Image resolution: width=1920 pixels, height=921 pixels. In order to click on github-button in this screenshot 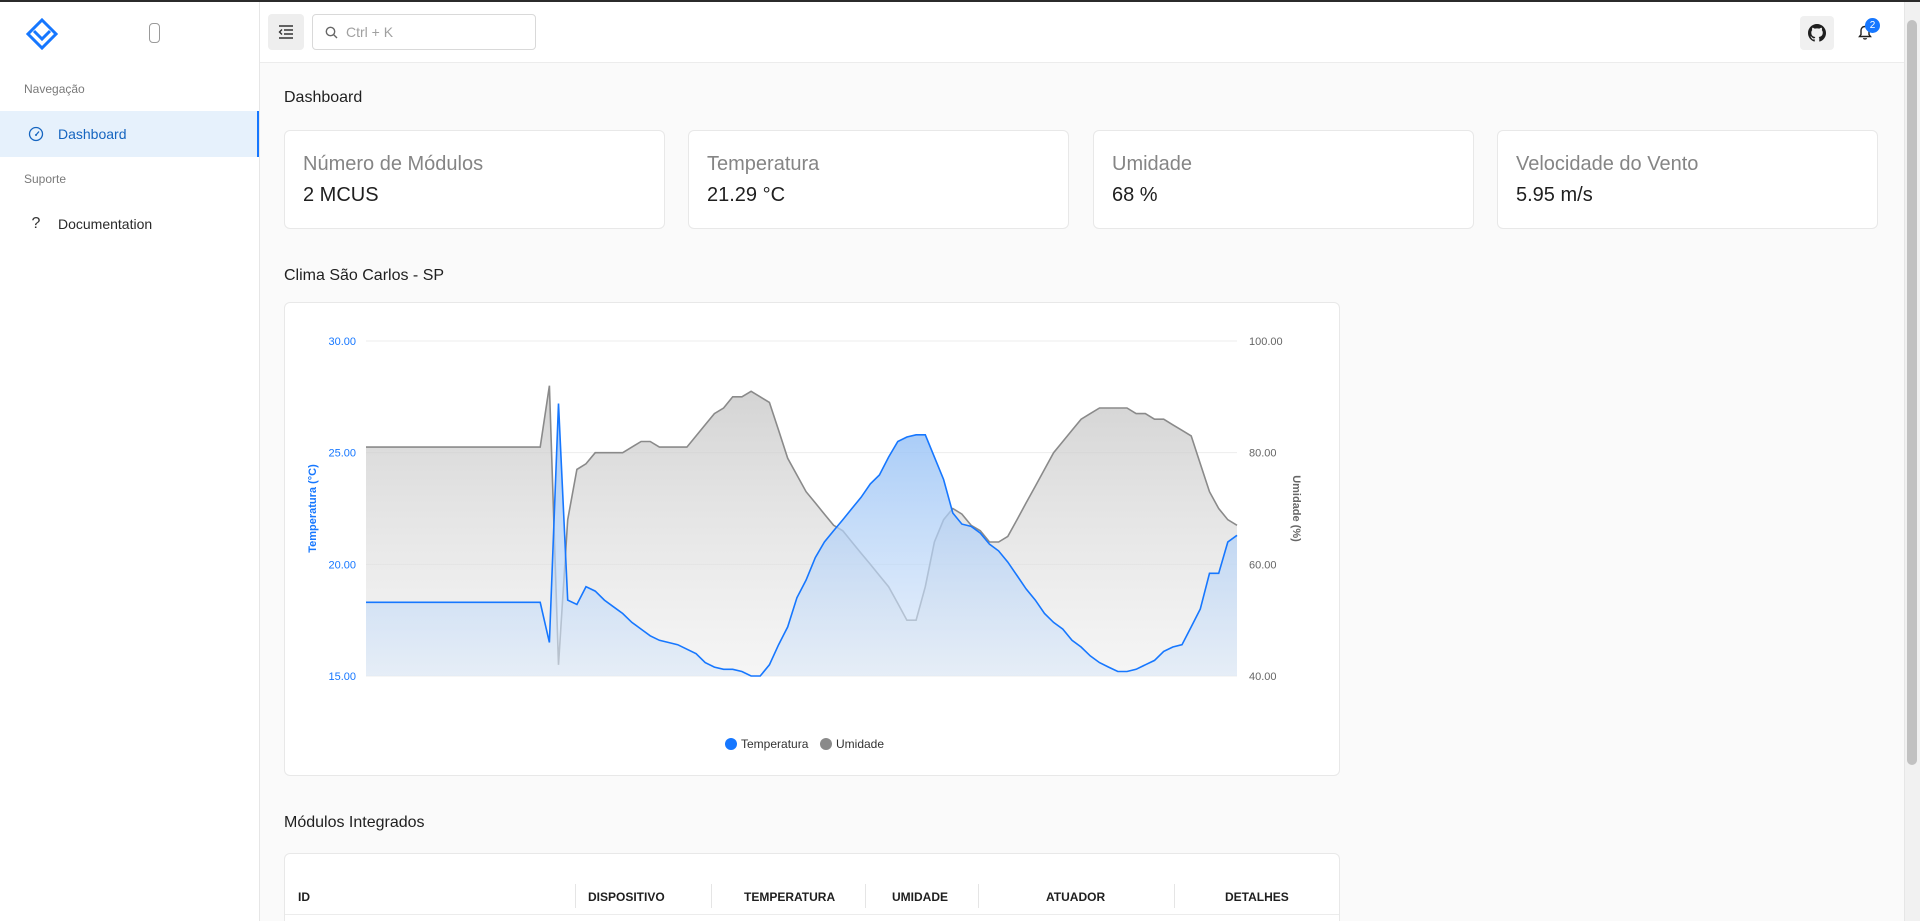, I will do `click(1817, 33)`.